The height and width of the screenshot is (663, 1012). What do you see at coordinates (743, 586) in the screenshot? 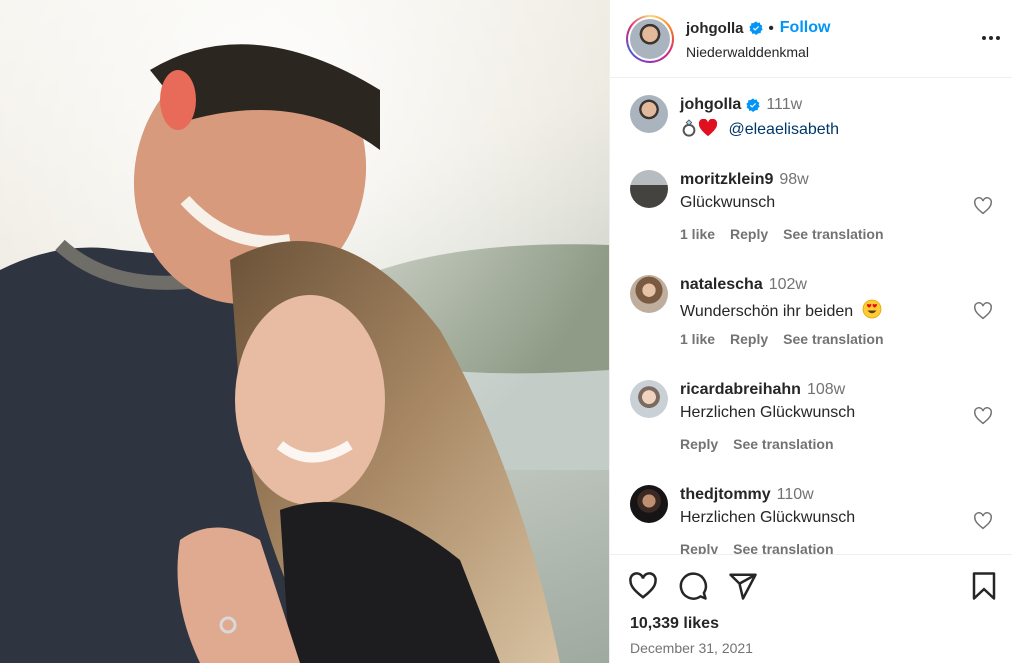
I see `share-icon` at bounding box center [743, 586].